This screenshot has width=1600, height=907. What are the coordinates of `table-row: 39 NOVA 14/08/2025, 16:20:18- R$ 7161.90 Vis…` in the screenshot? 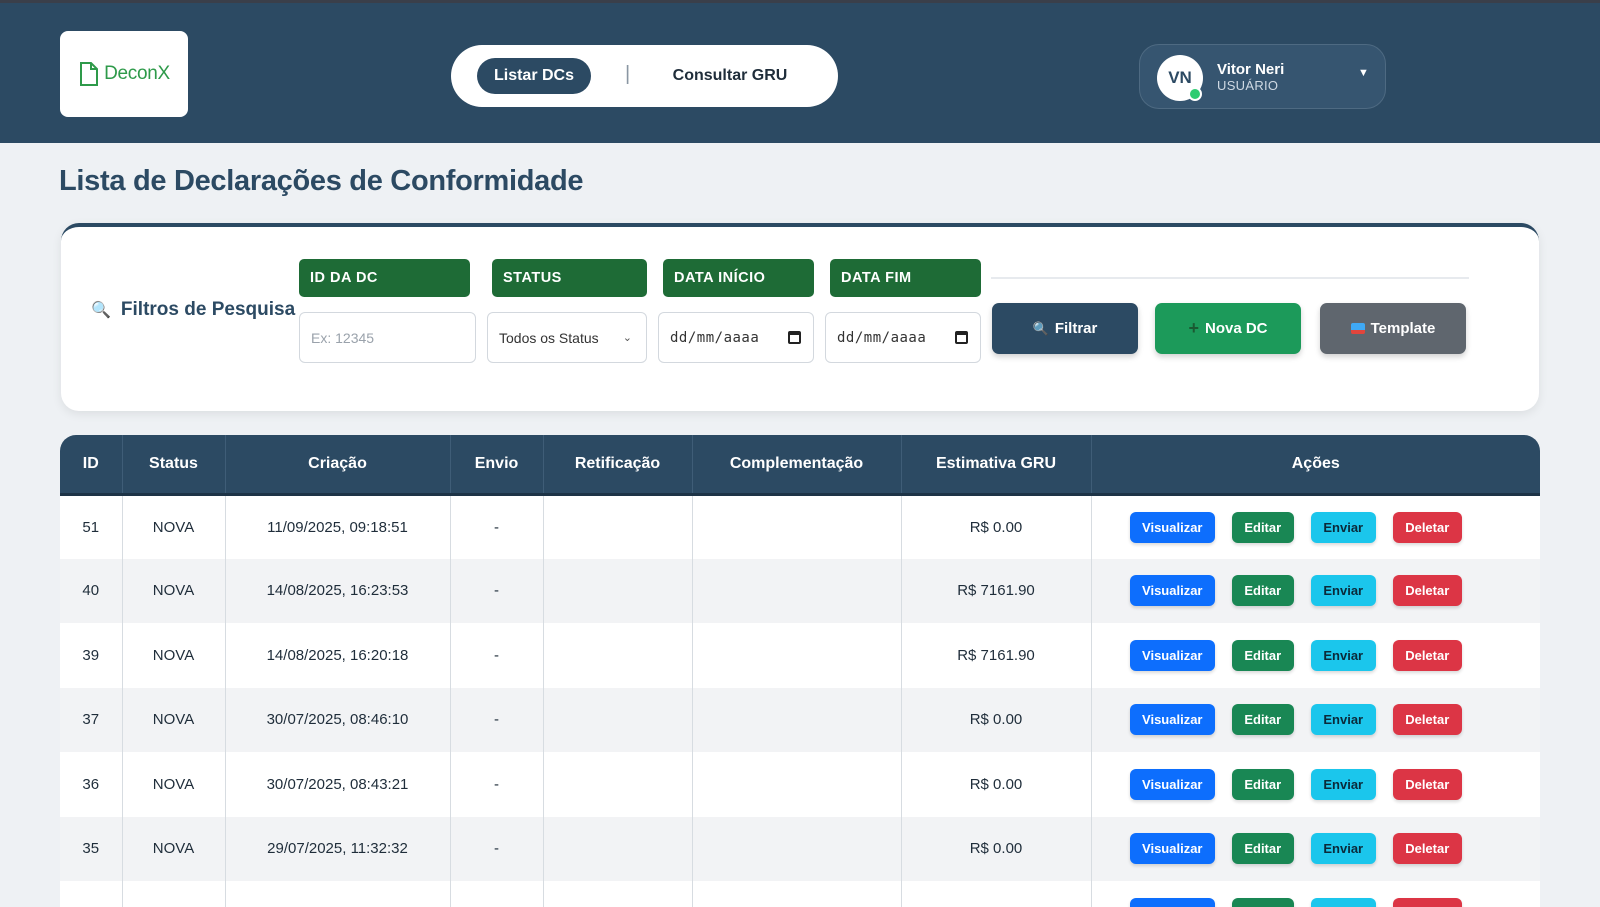 It's located at (800, 655).